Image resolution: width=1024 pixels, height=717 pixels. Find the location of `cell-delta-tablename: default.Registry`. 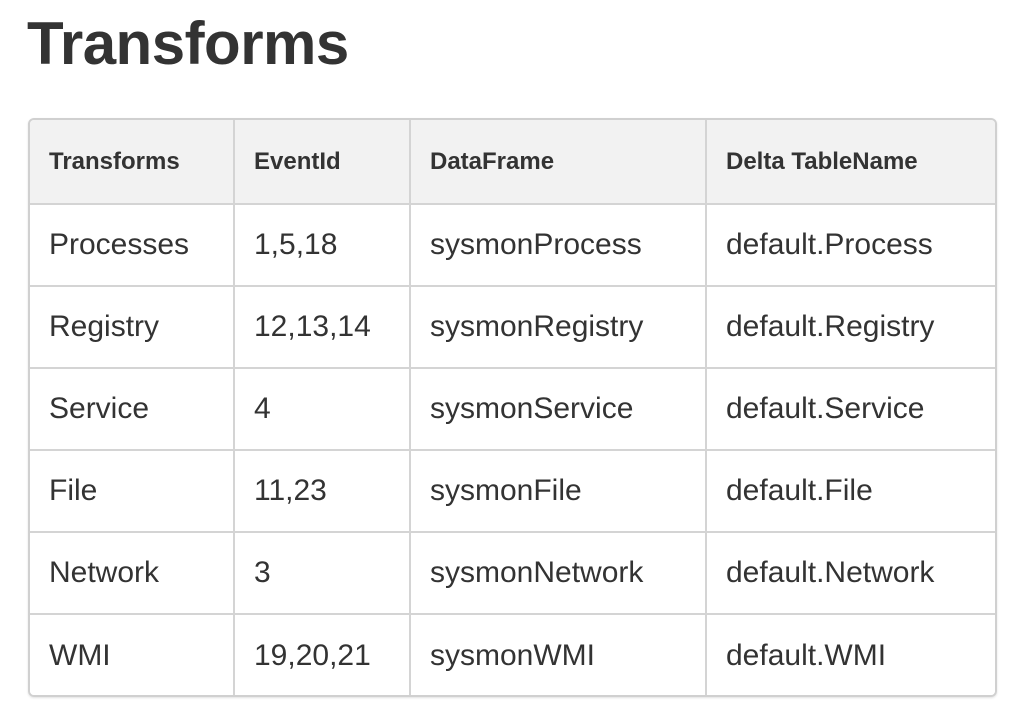

cell-delta-tablename: default.Registry is located at coordinates (850, 327).